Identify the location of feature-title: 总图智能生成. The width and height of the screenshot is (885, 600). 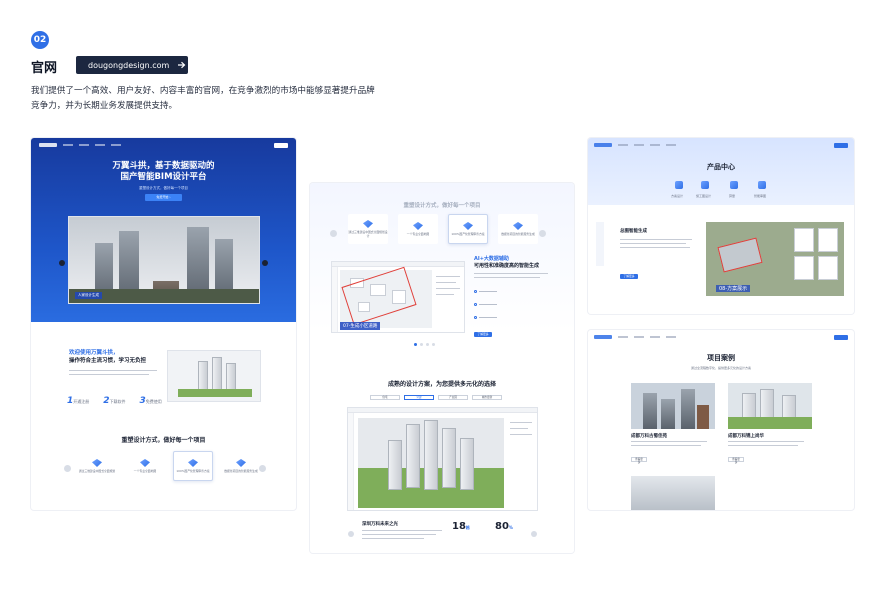
(633, 231).